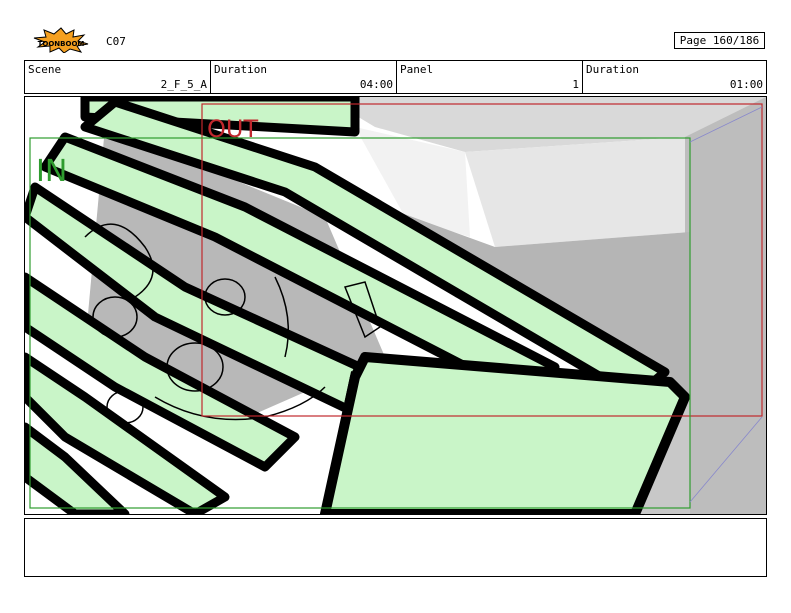 This screenshot has height=613, width=791. Describe the element at coordinates (612, 69) in the screenshot. I see `panel-duration-label: Duration` at that location.